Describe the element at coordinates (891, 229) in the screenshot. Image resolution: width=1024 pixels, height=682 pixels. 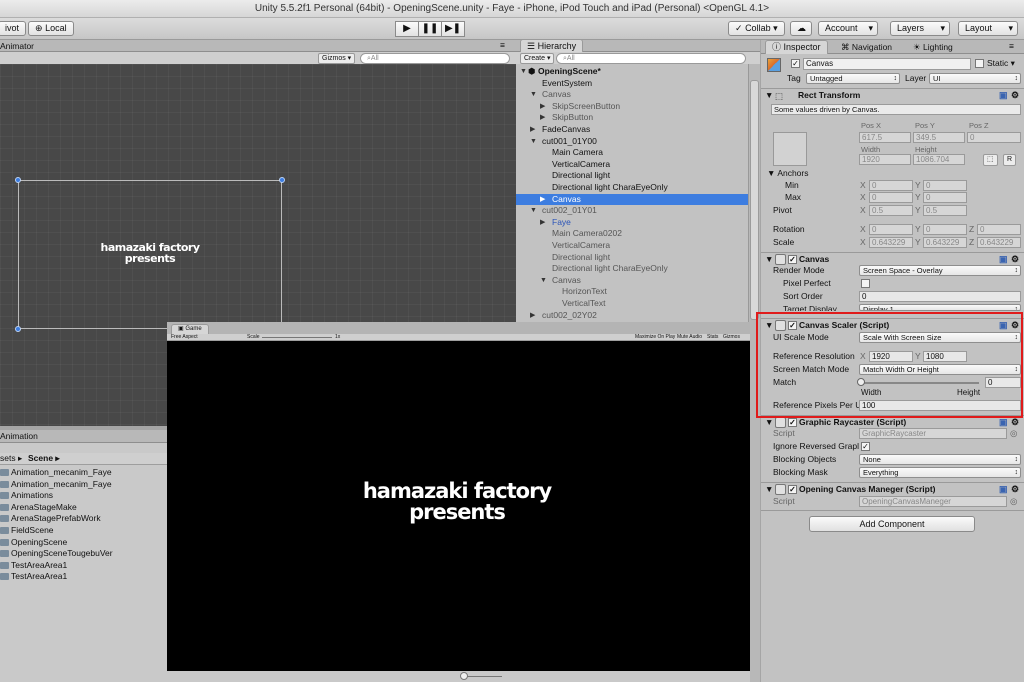
I see `rotation-x-field: 0` at that location.